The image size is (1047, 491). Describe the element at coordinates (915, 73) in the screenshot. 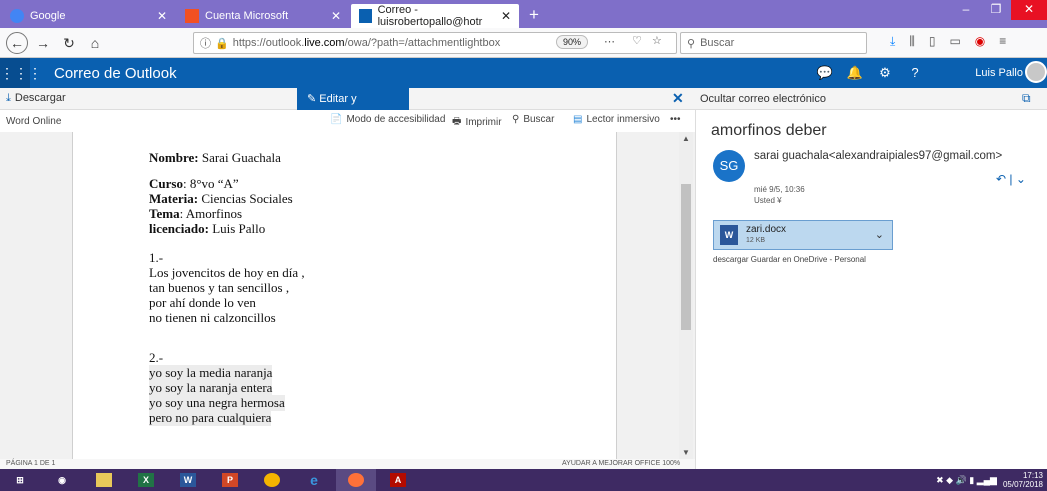

I see `help-icon: ?` at that location.